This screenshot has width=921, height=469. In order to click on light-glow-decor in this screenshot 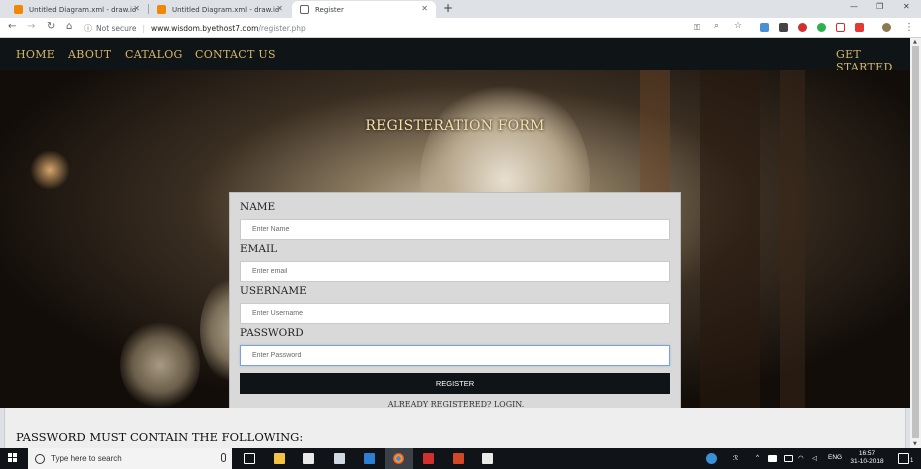, I will do `click(50, 170)`.